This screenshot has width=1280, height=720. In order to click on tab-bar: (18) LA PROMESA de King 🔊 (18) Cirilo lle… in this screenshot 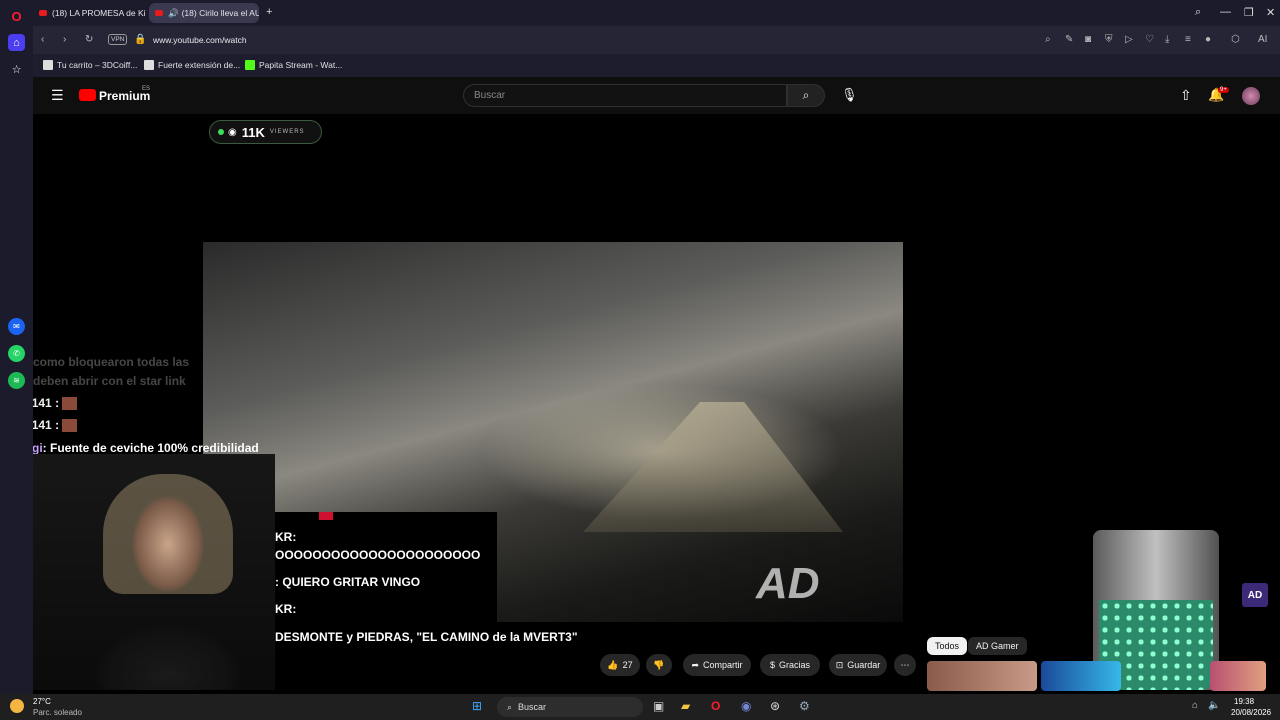, I will do `click(656, 13)`.